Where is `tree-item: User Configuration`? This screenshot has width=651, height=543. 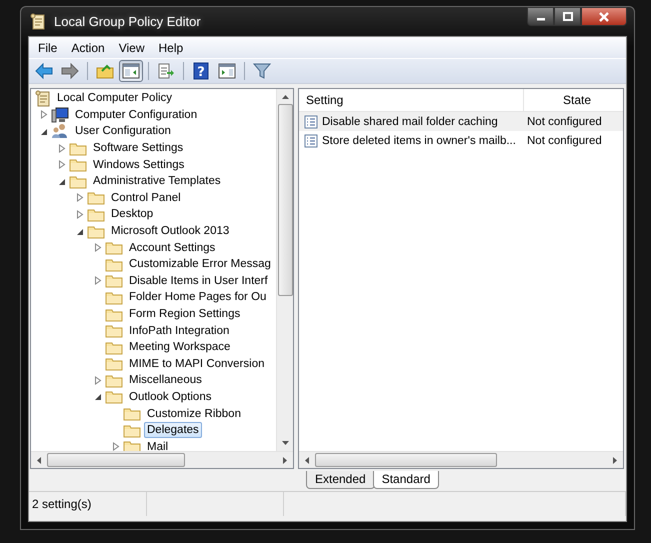 tree-item: User Configuration is located at coordinates (123, 131).